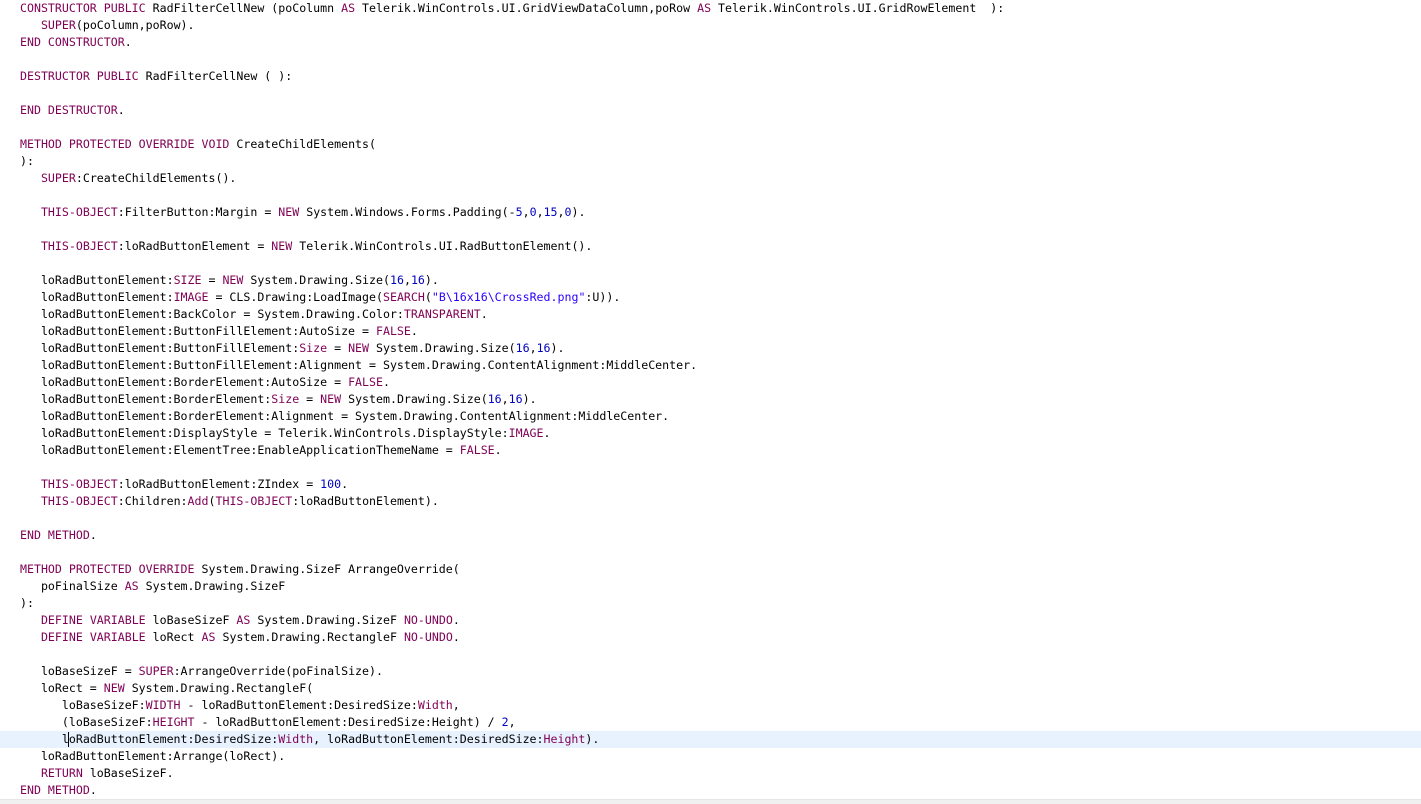 This screenshot has width=1421, height=804. What do you see at coordinates (309, 637) in the screenshot?
I see `code-token: System.Drawing.RectangleF` at bounding box center [309, 637].